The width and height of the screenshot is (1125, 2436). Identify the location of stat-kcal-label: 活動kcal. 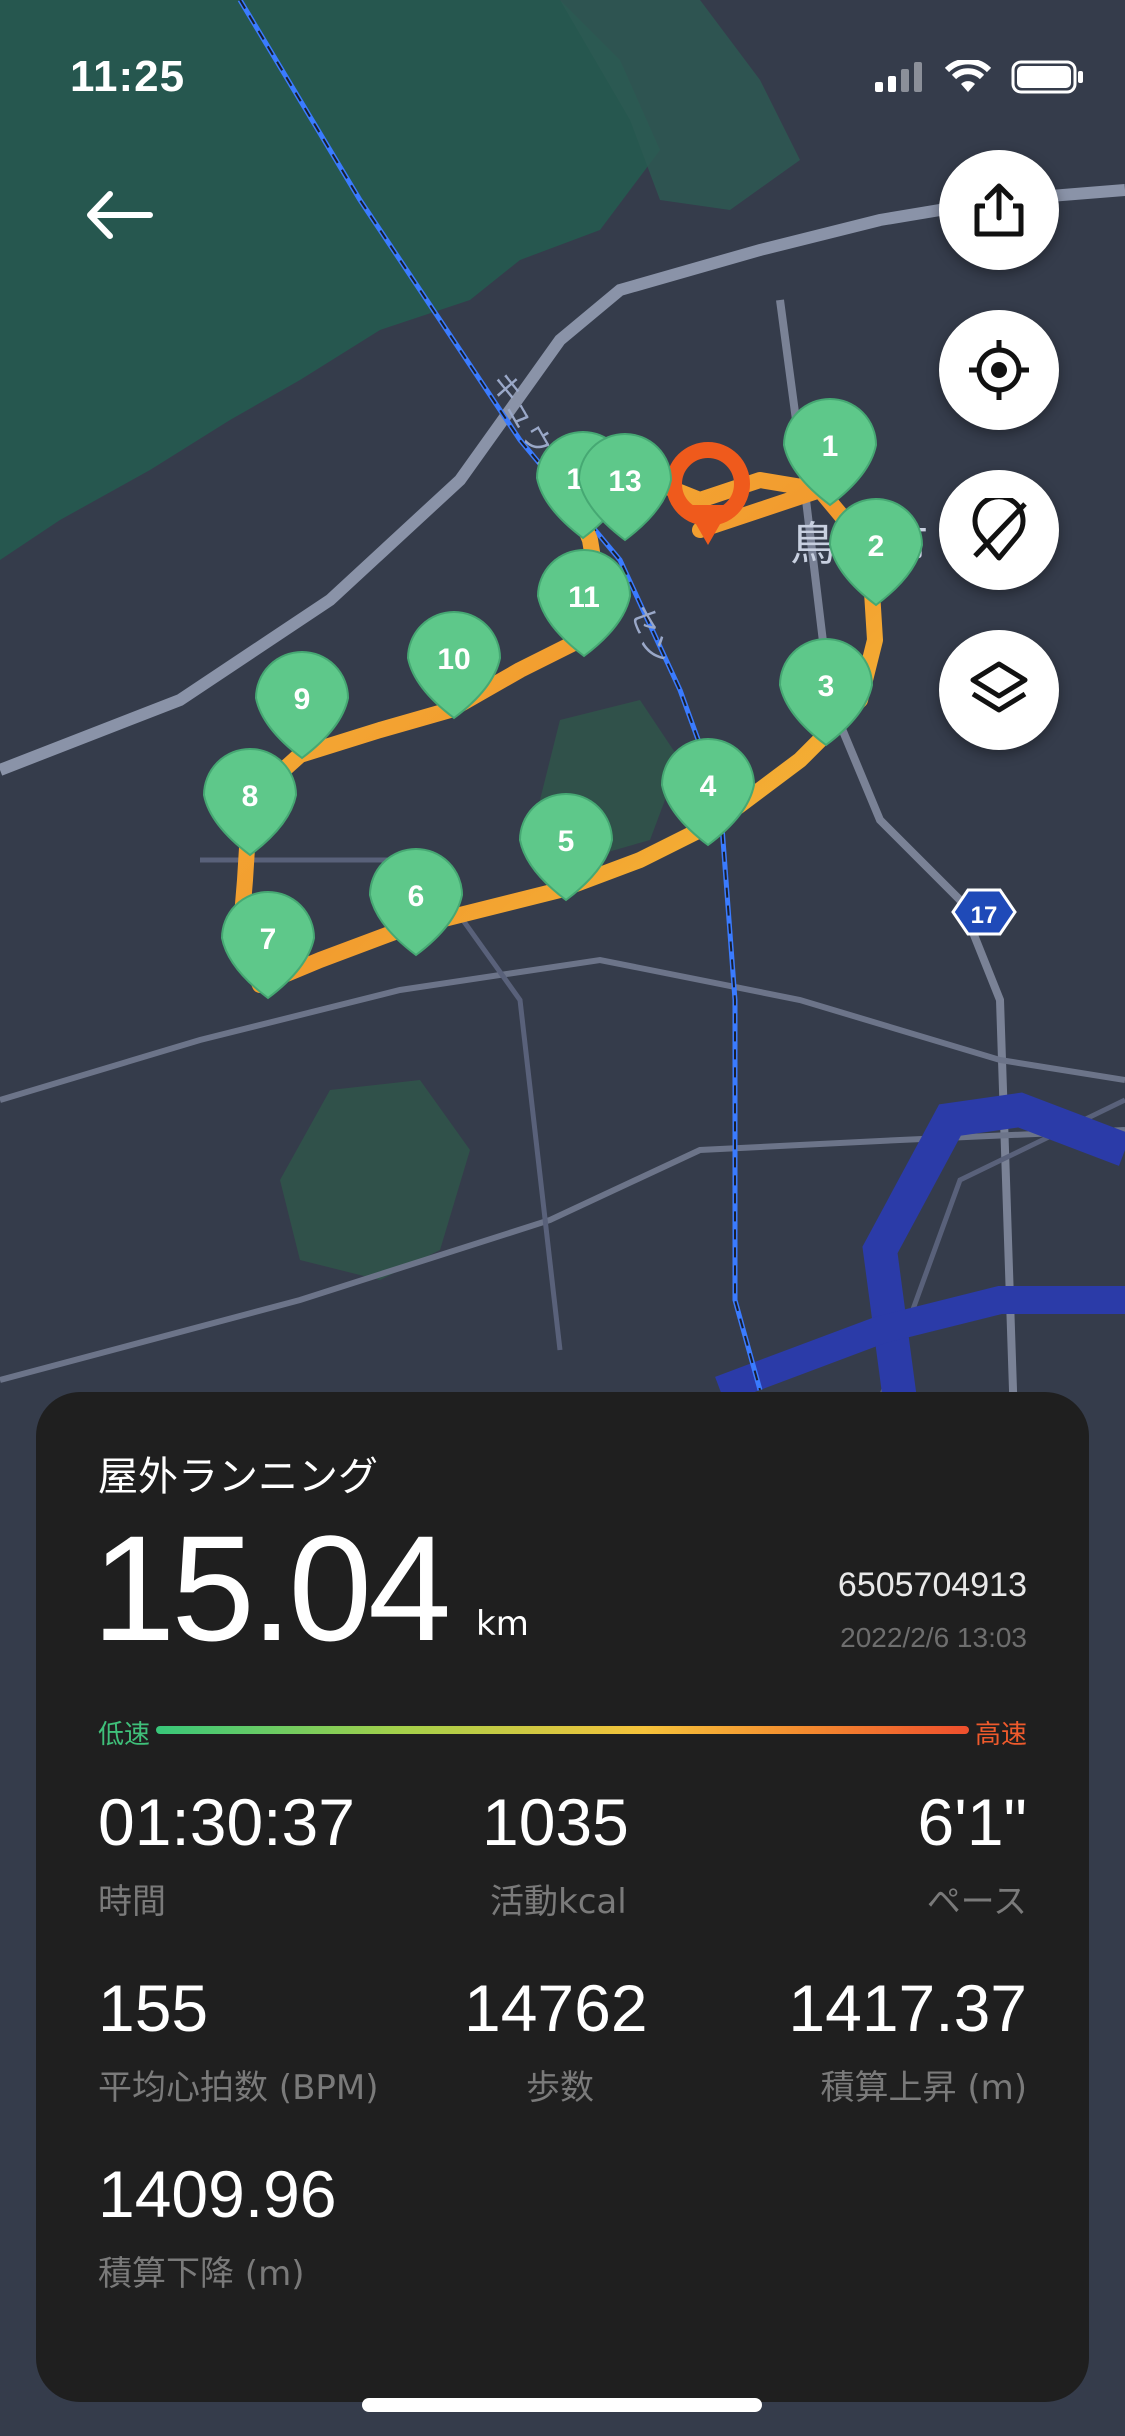
(558, 1902).